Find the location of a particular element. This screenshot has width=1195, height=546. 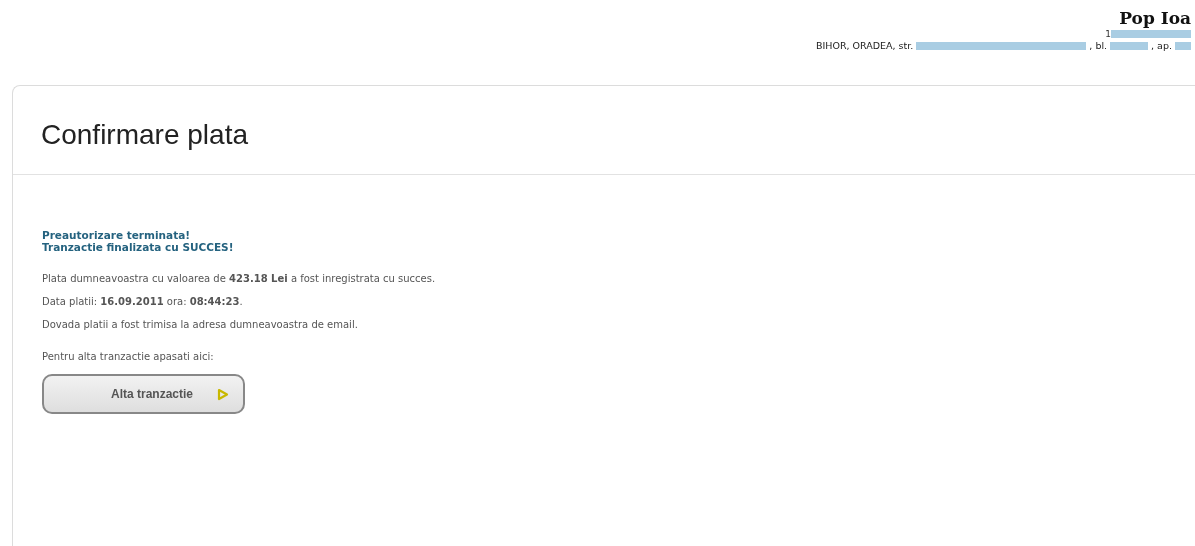

address-text: , ap. is located at coordinates (1161, 45).